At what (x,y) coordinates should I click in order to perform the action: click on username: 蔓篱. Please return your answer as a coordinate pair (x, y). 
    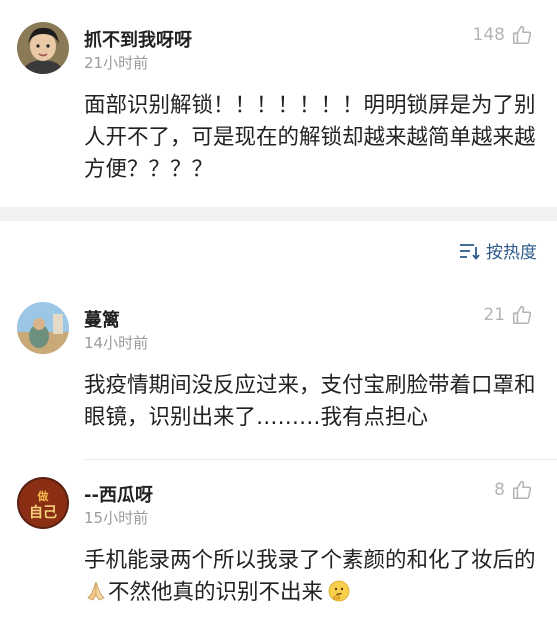
    Looking at the image, I should click on (102, 319).